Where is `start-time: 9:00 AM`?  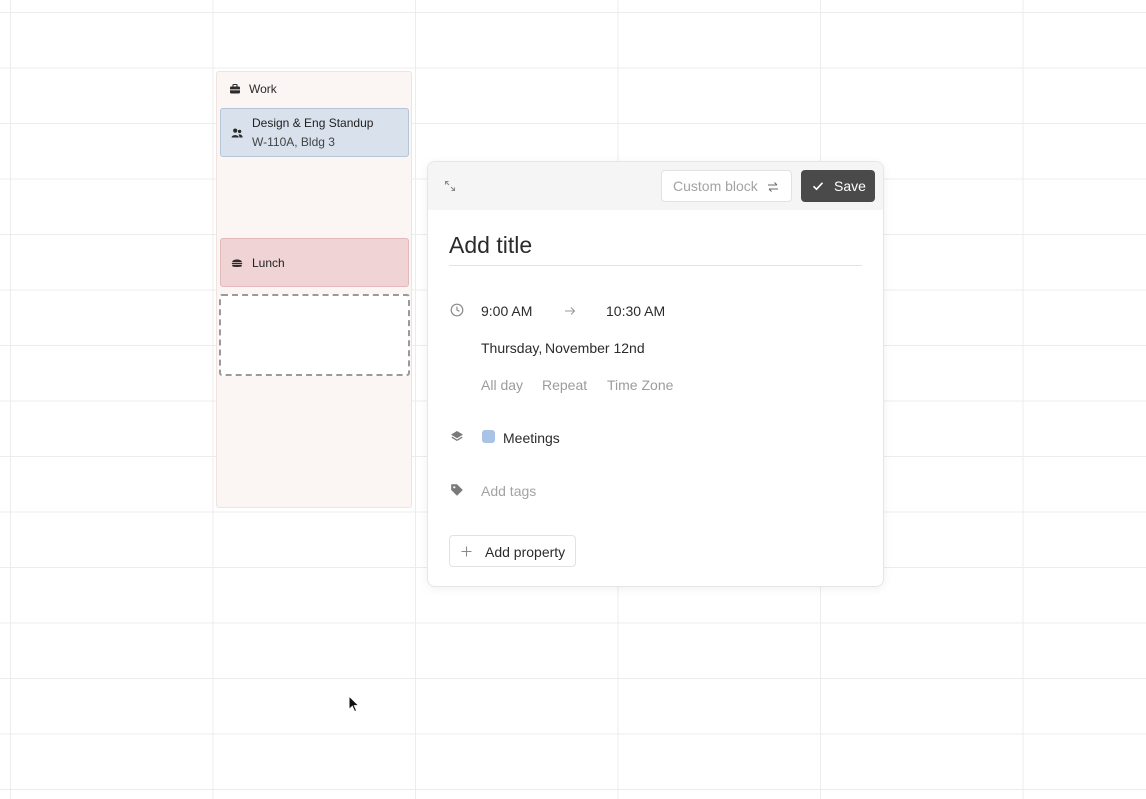 start-time: 9:00 AM is located at coordinates (506, 311).